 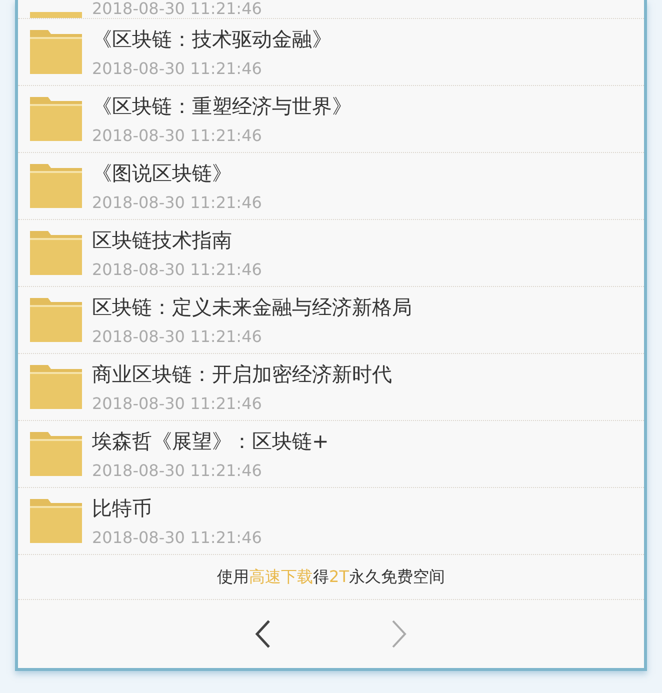 I want to click on folder-name: 区块链：定义未来金融与经济新格局, so click(x=252, y=307).